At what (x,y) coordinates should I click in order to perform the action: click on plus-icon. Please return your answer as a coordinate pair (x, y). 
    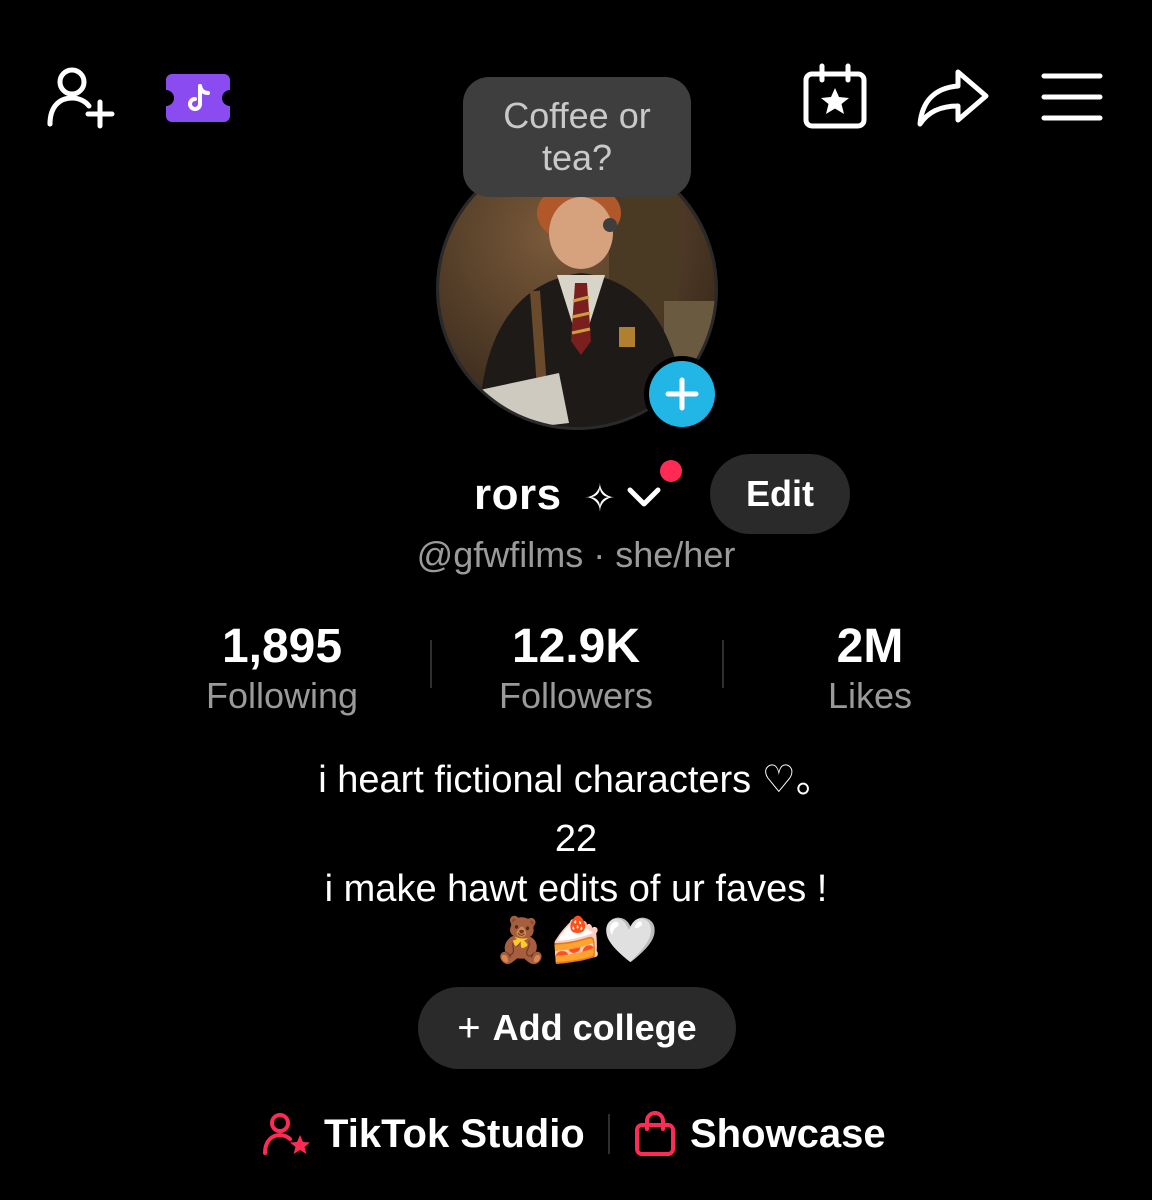
    Looking at the image, I should click on (682, 394).